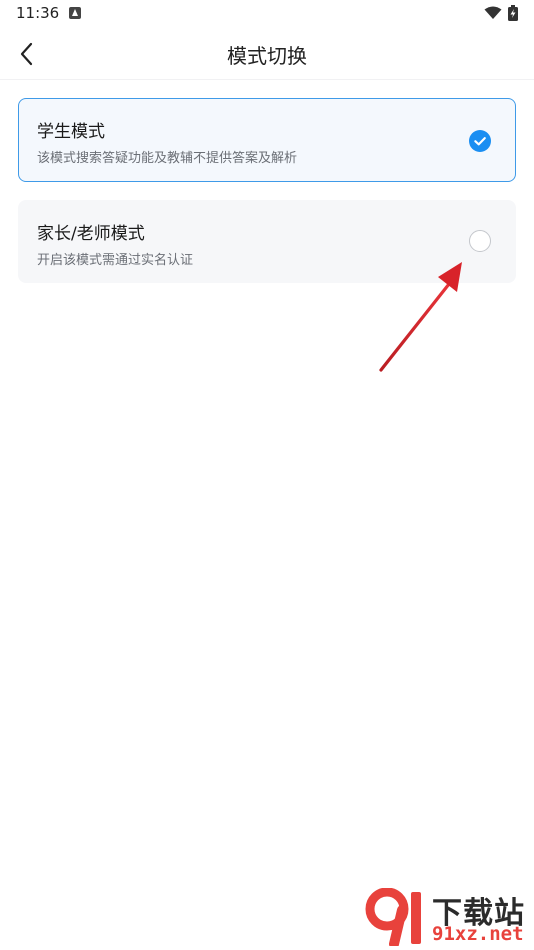 Image resolution: width=534 pixels, height=950 pixels. I want to click on wifi-icon, so click(493, 12).